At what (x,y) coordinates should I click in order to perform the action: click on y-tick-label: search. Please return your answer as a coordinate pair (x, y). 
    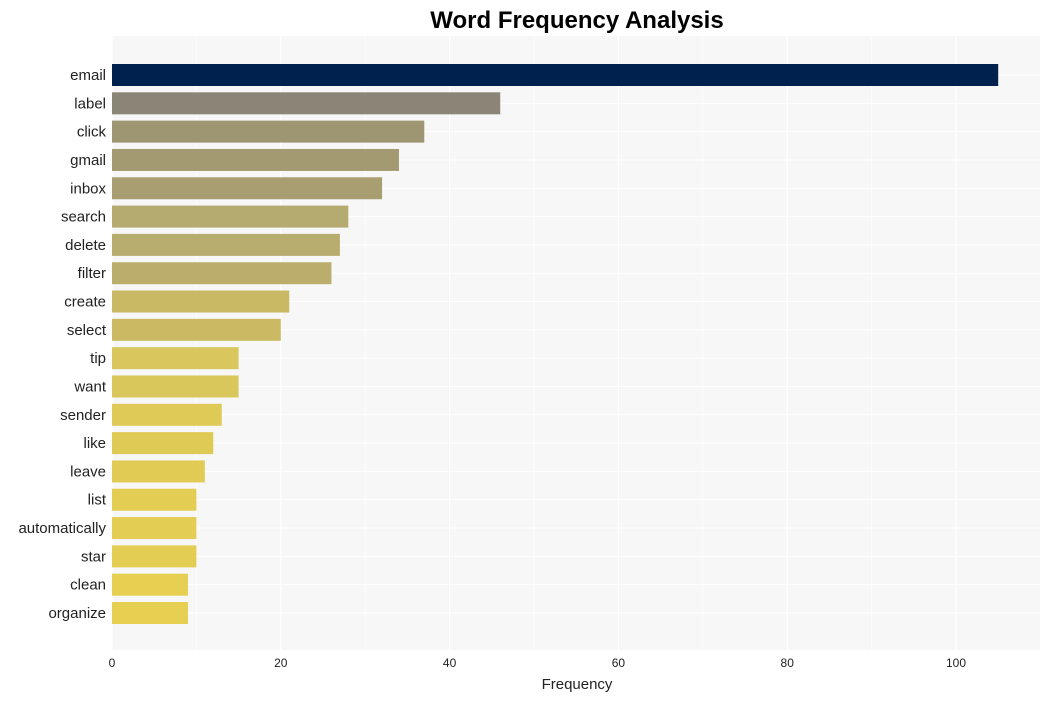
    Looking at the image, I should click on (83, 217).